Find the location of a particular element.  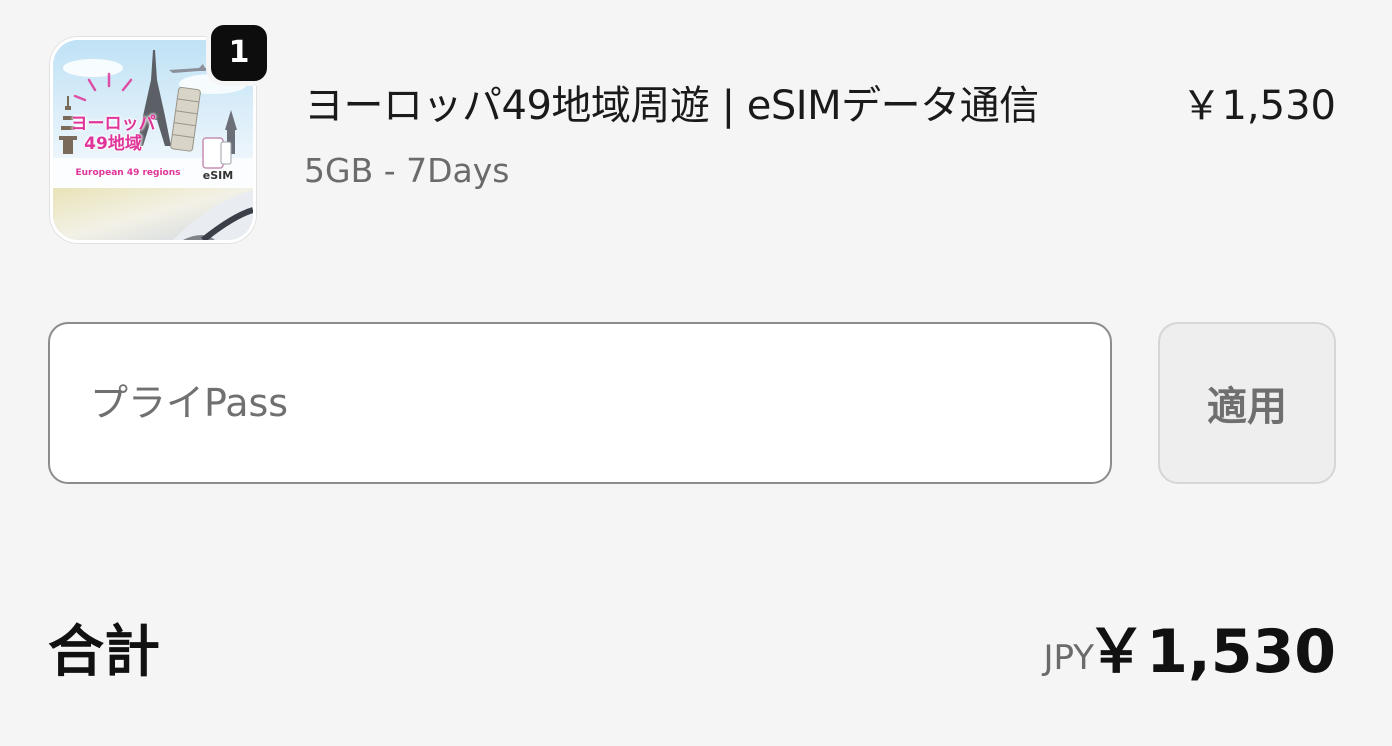

product-image-subtitle-text: European 49 regions is located at coordinates (128, 173).